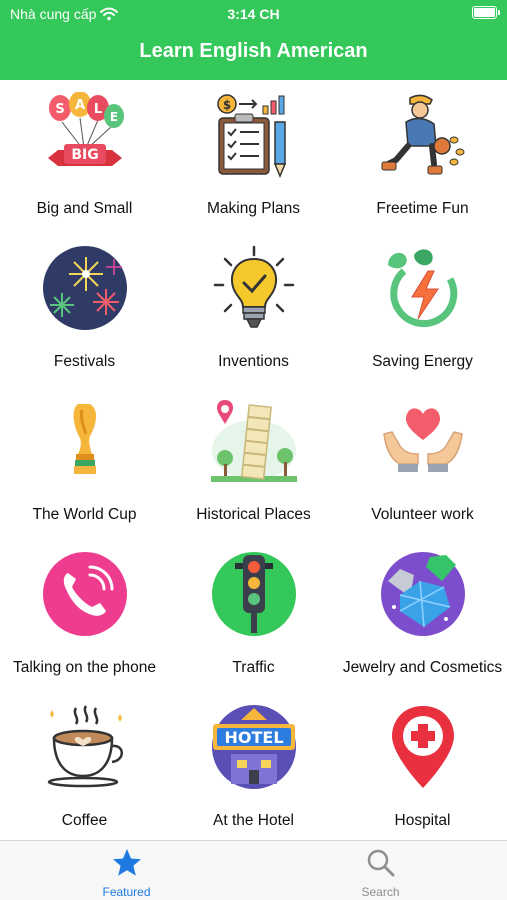  Describe the element at coordinates (253, 51) in the screenshot. I see `page-title: Learn English American` at that location.